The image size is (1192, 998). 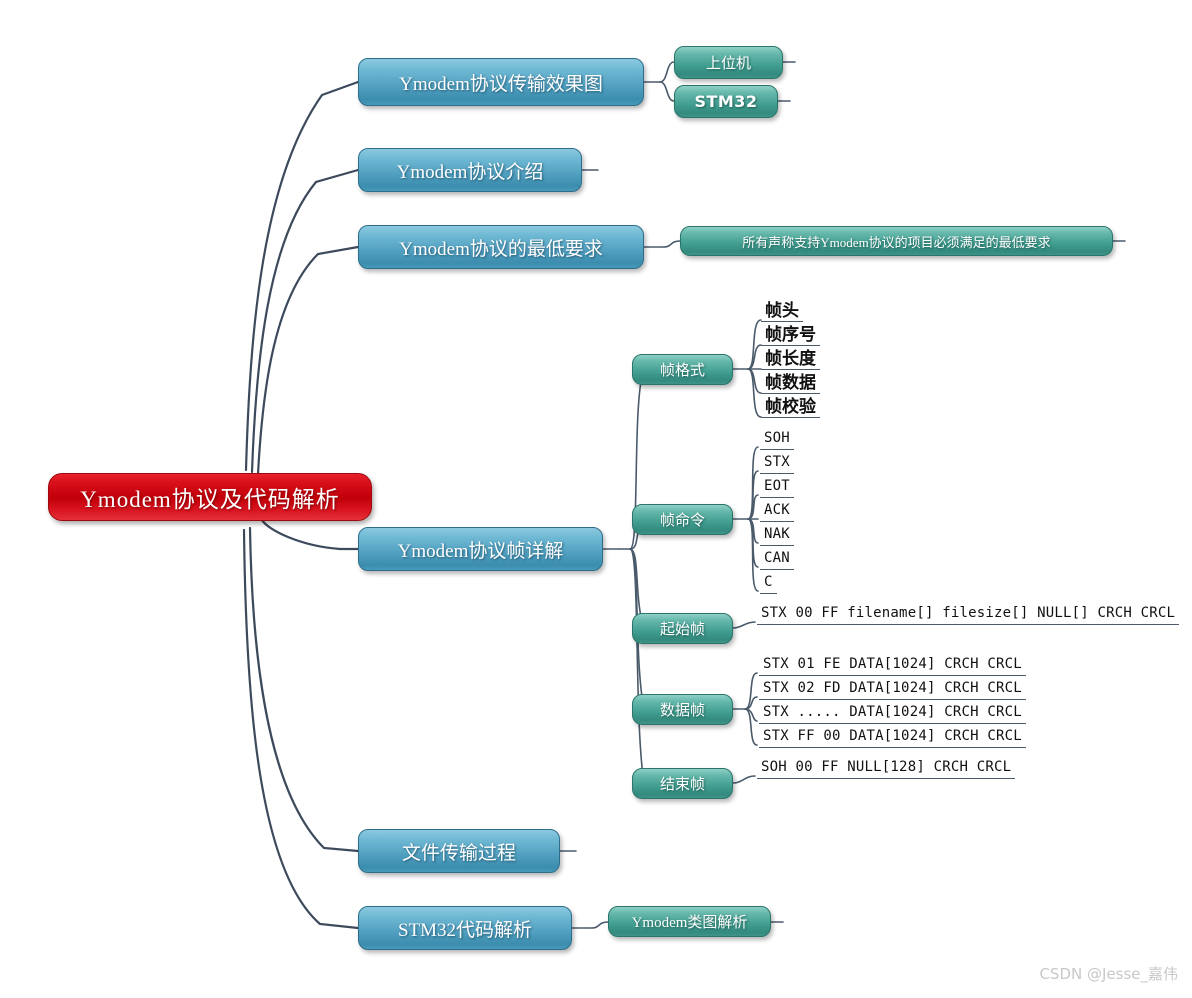 I want to click on child-node-minimum-requirements-detail: 所有声称支持Ymodem协议的项目必须满足的最低要求, so click(x=896, y=241).